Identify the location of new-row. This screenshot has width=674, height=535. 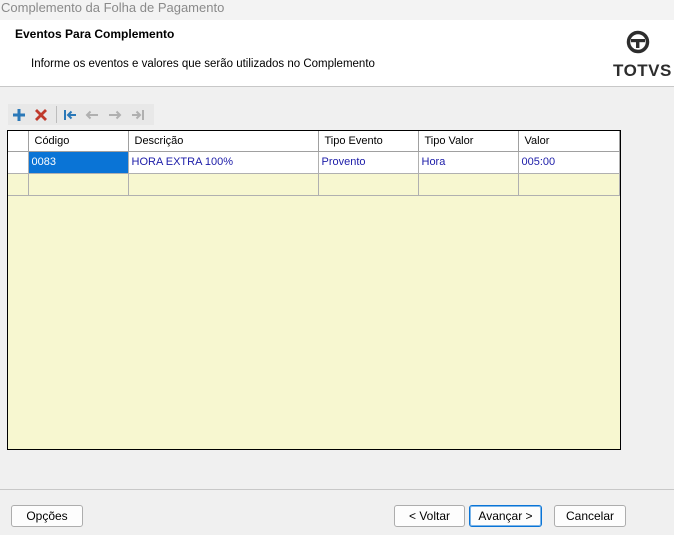
(314, 184).